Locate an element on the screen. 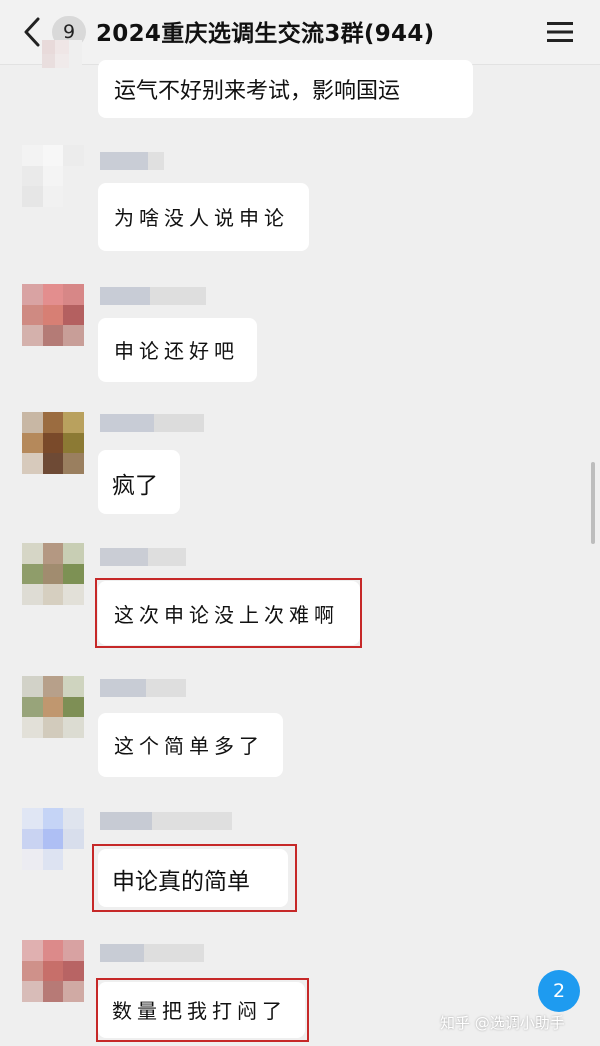  chat-header: 9 2024重庆选调生交流3群(944) is located at coordinates (300, 32).